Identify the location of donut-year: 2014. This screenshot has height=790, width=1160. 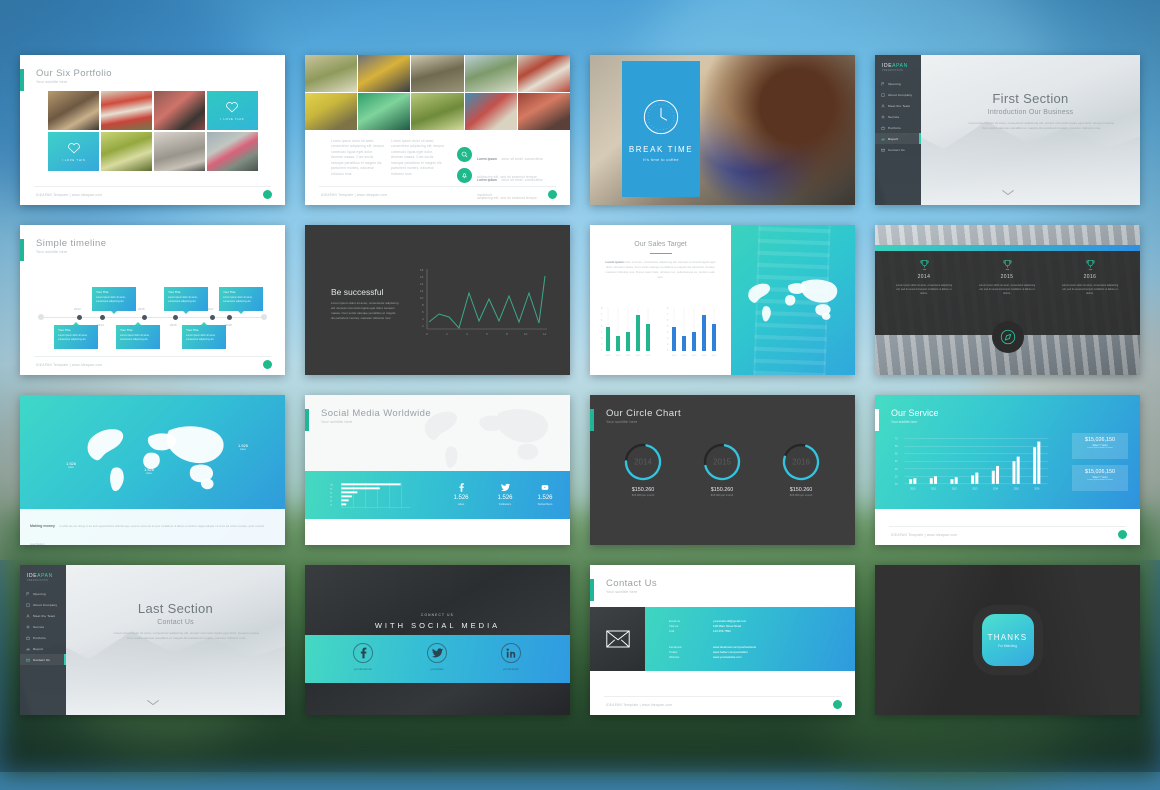
(643, 462).